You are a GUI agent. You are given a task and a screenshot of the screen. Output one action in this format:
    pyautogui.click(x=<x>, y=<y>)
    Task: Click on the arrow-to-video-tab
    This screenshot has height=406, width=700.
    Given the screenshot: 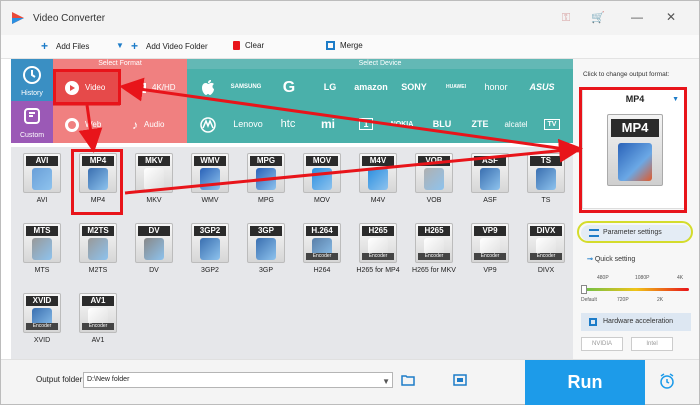 What is the action you would take?
    pyautogui.click(x=349, y=115)
    